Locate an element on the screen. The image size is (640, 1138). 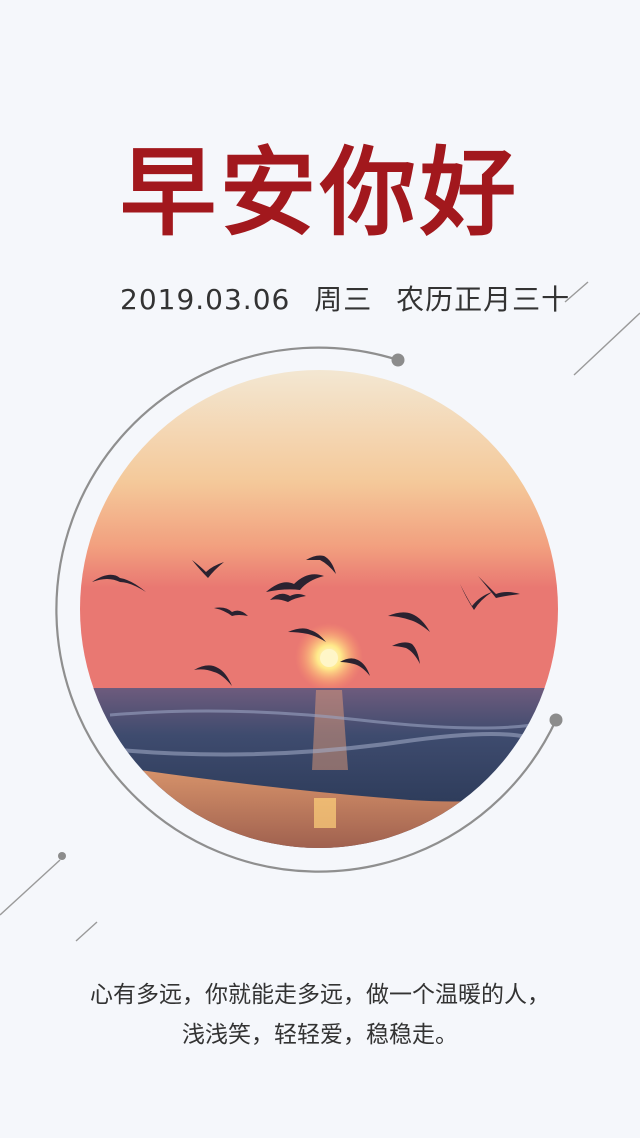
ring-dot-top is located at coordinates (398, 360).